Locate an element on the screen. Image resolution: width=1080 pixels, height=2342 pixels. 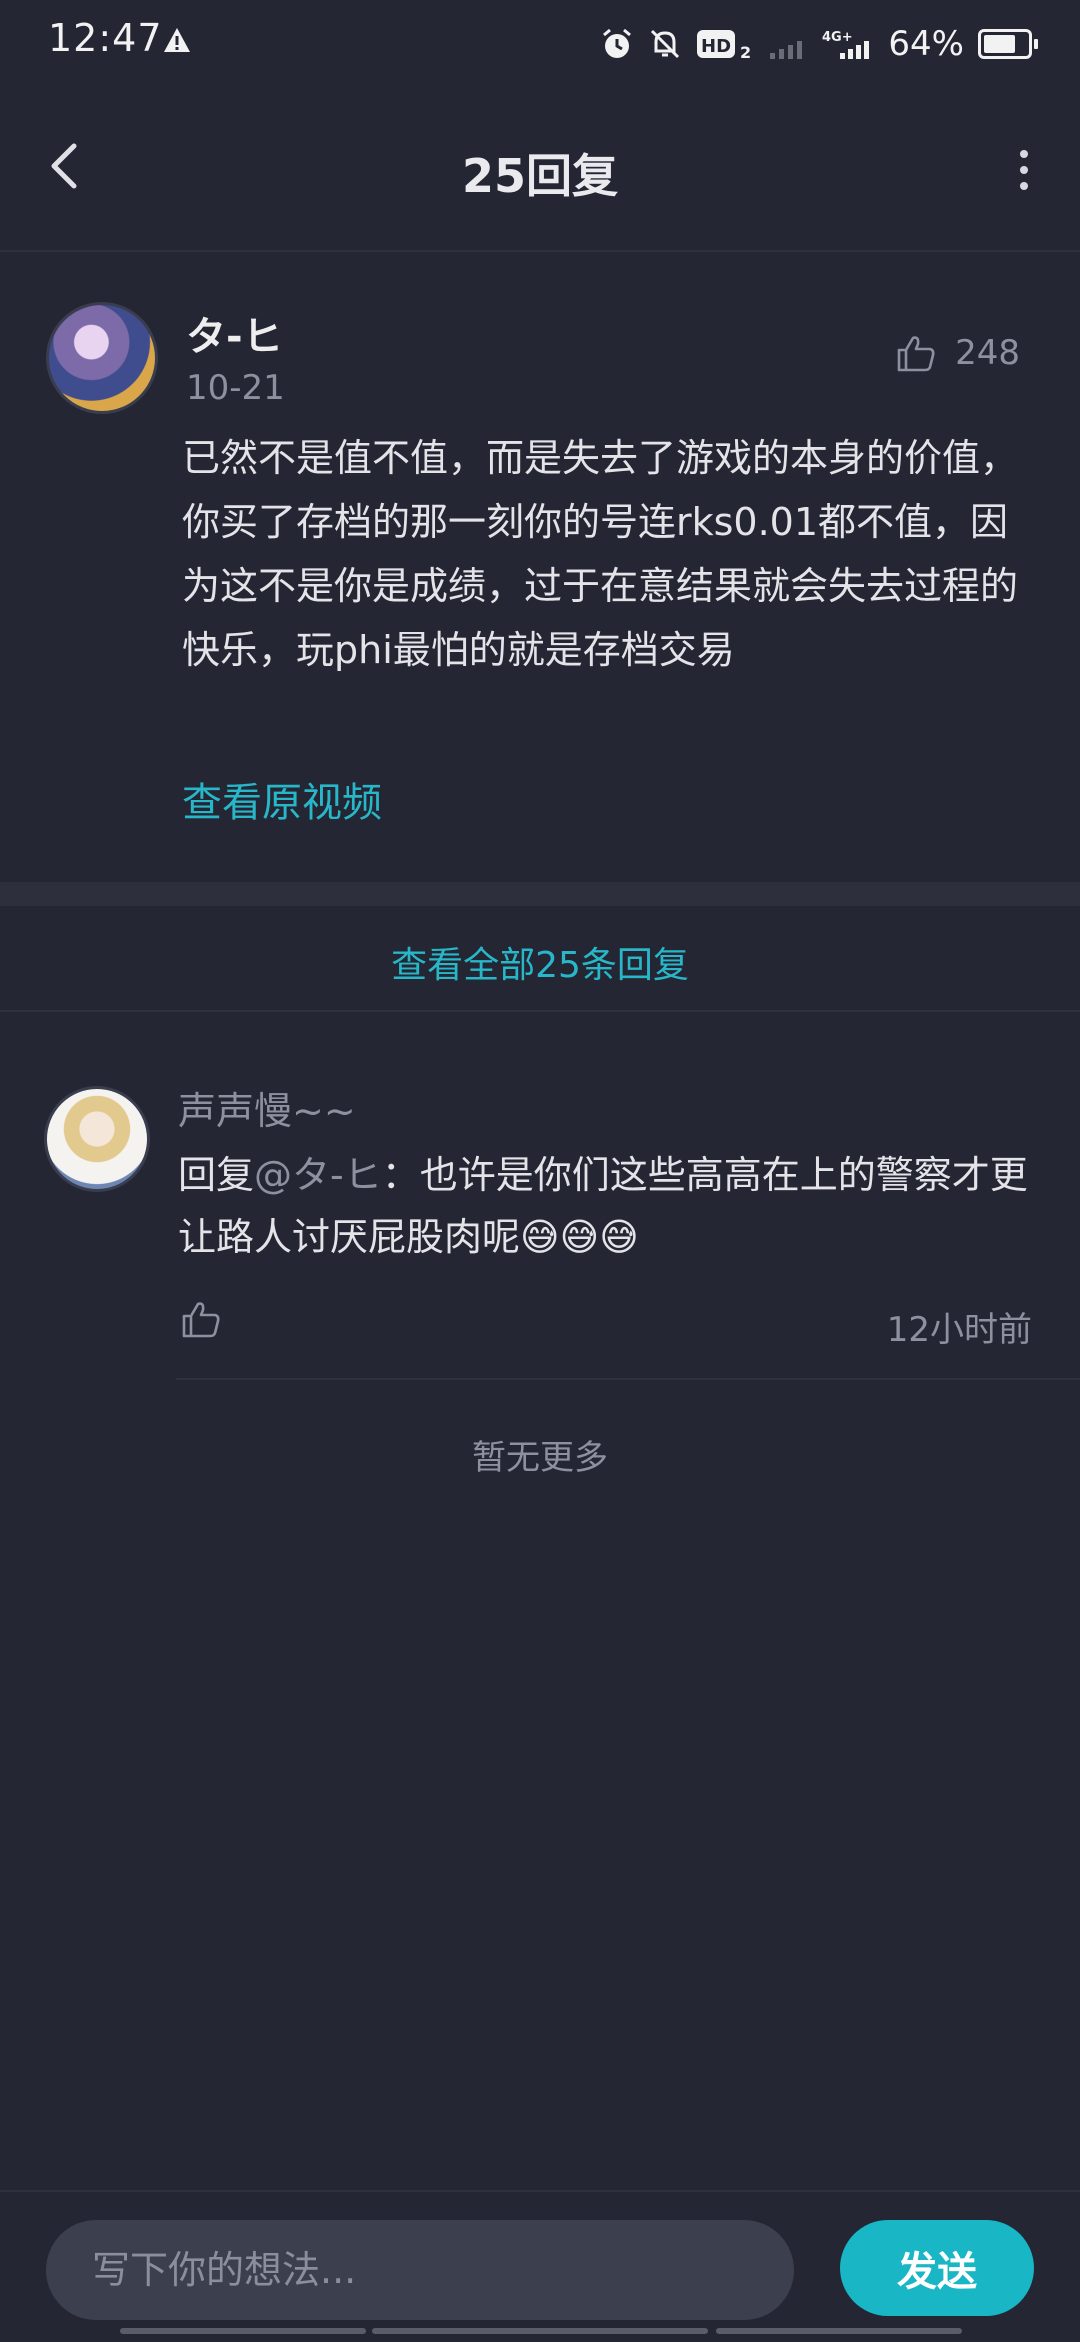
comment-input-bar: 发送 is located at coordinates (540, 2266).